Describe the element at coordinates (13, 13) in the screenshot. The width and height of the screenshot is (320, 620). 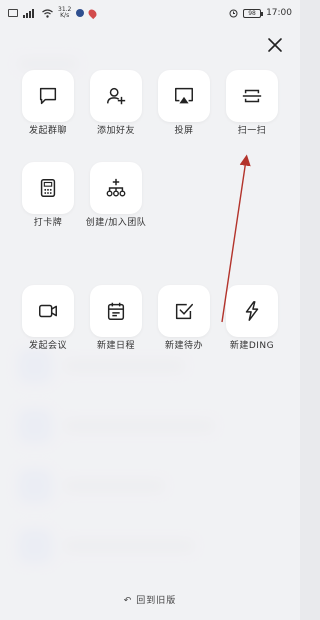
I see `sim-icon` at that location.